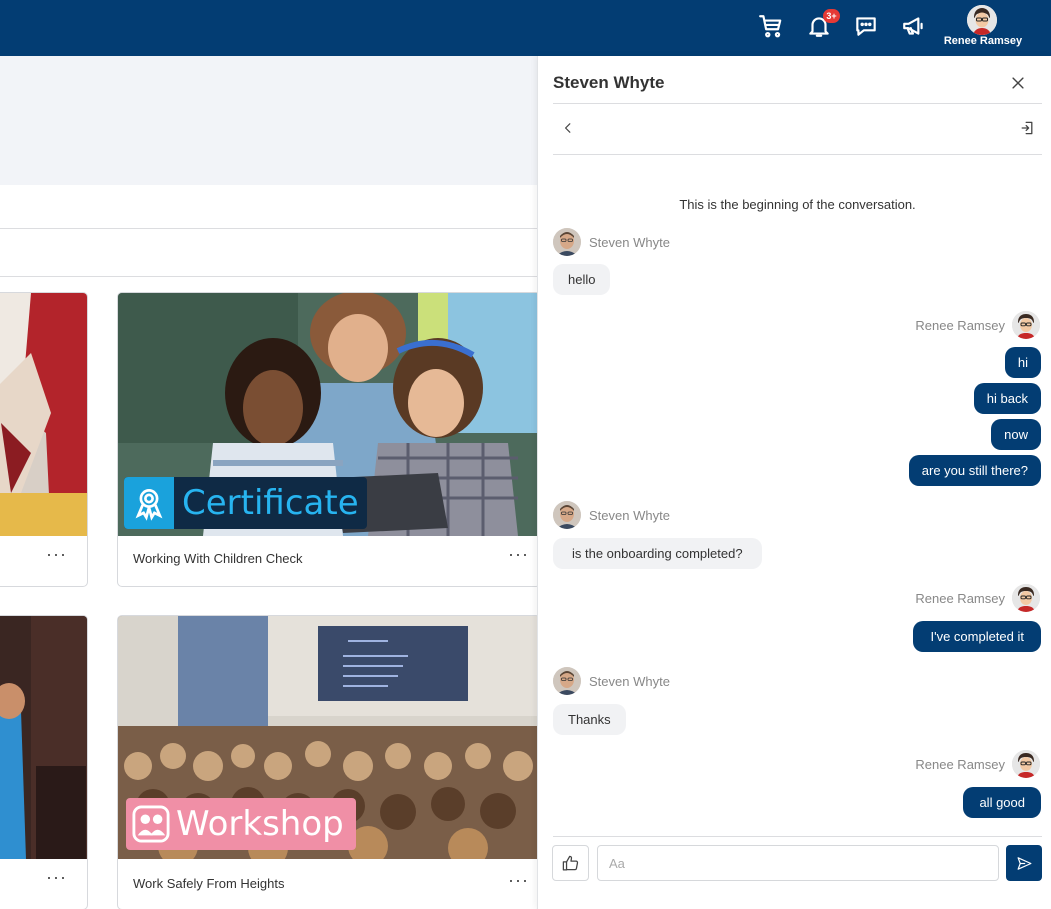  What do you see at coordinates (260, 824) in the screenshot?
I see `tag-label: Workshop` at bounding box center [260, 824].